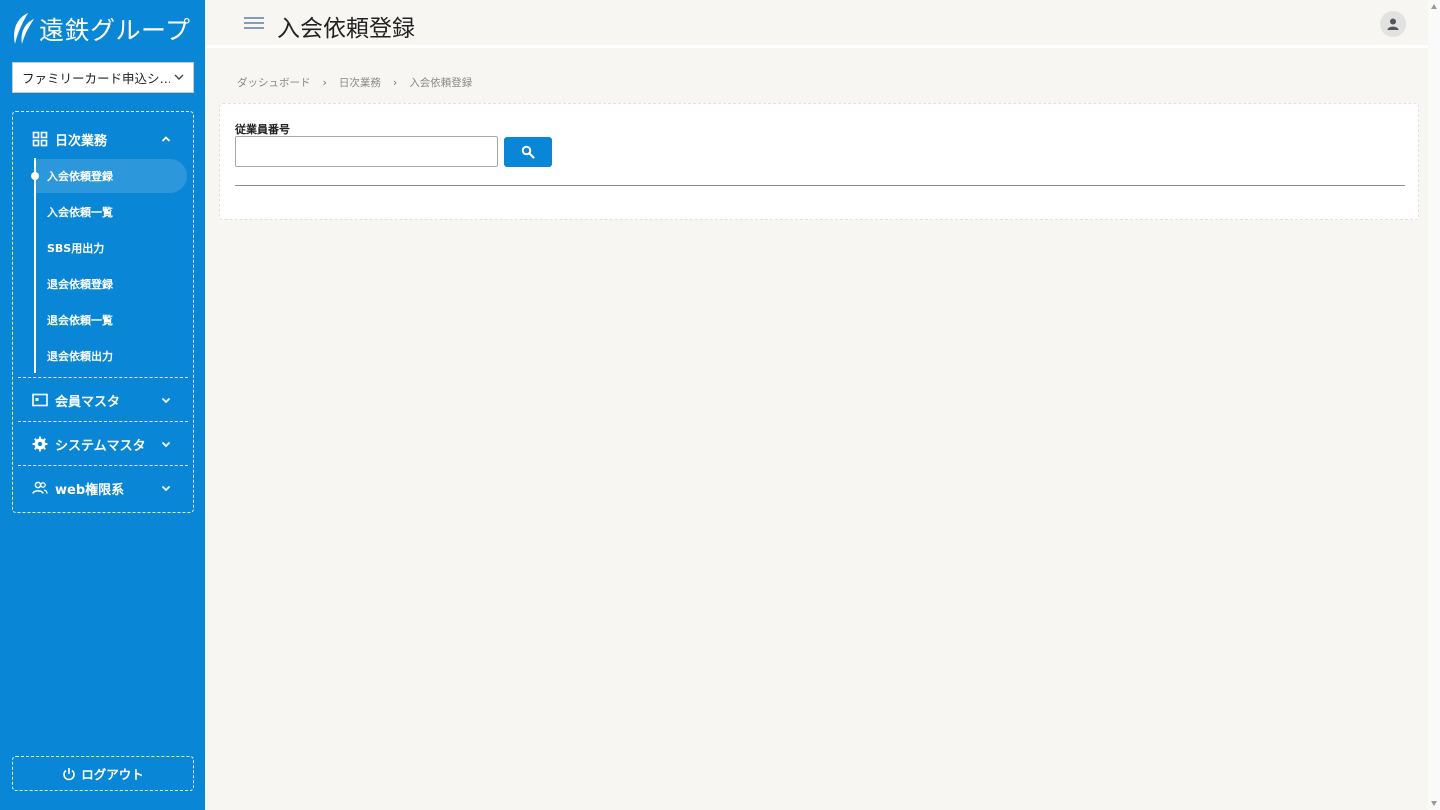 The height and width of the screenshot is (810, 1440). I want to click on search-button, so click(528, 152).